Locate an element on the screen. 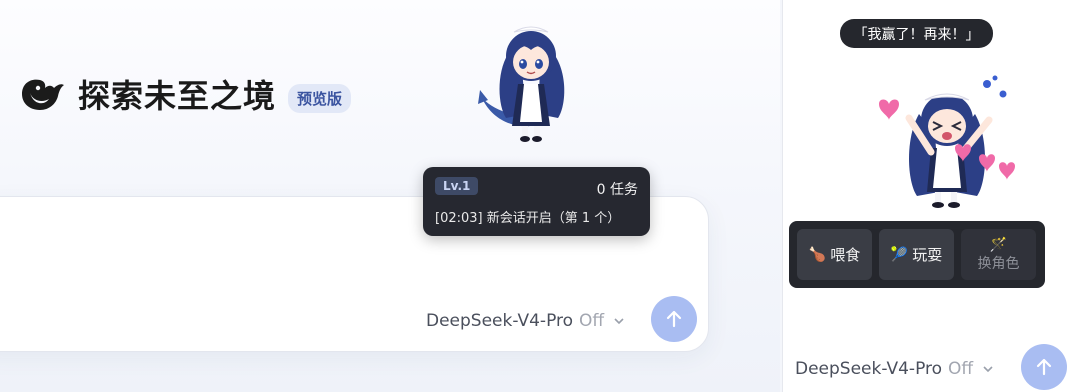 This screenshot has width=1080, height=392. play-button: 🎾 玩耍 is located at coordinates (916, 254).